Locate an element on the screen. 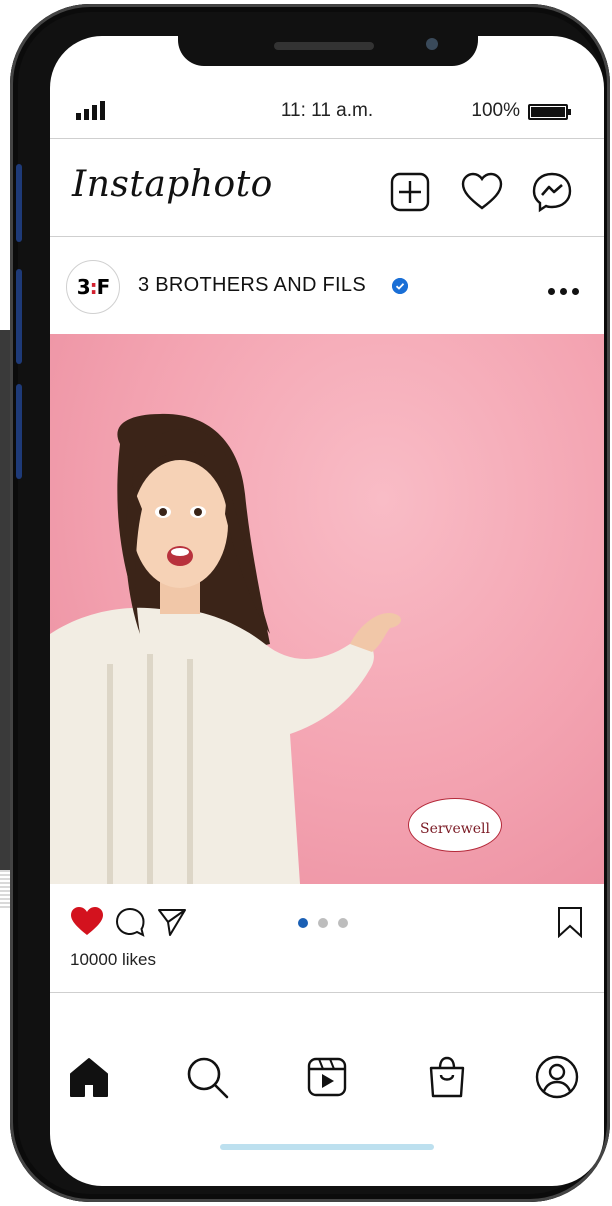 The image size is (612, 1206). account-name: 3 BROTHERS AND FILS is located at coordinates (252, 285).